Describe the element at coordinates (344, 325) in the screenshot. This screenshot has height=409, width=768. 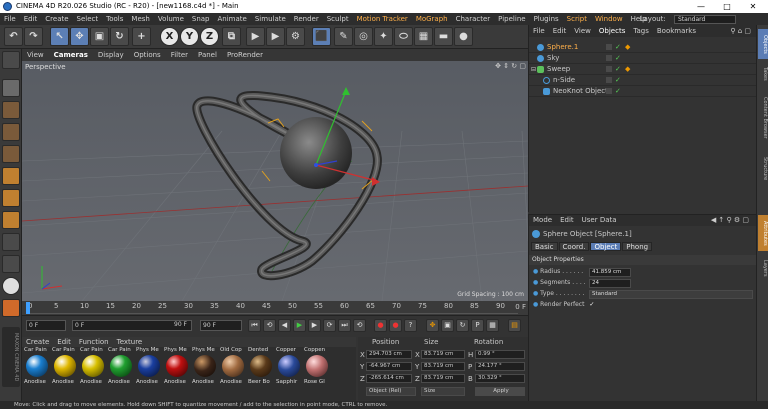
I see `go-to-end-icon: ⏭` at that location.